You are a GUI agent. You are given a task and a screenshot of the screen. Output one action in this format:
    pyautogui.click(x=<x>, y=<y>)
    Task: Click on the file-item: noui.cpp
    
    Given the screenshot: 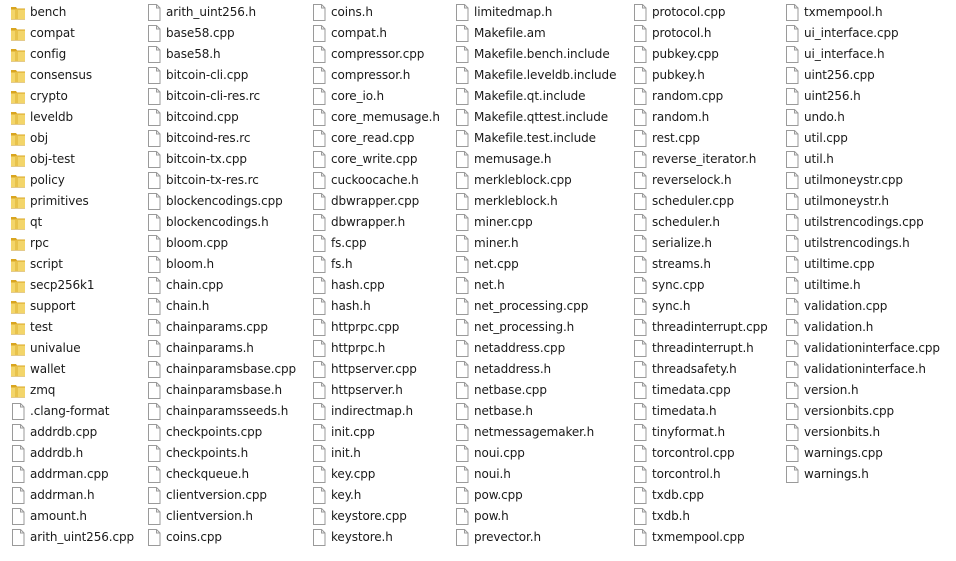 What is the action you would take?
    pyautogui.click(x=535, y=453)
    